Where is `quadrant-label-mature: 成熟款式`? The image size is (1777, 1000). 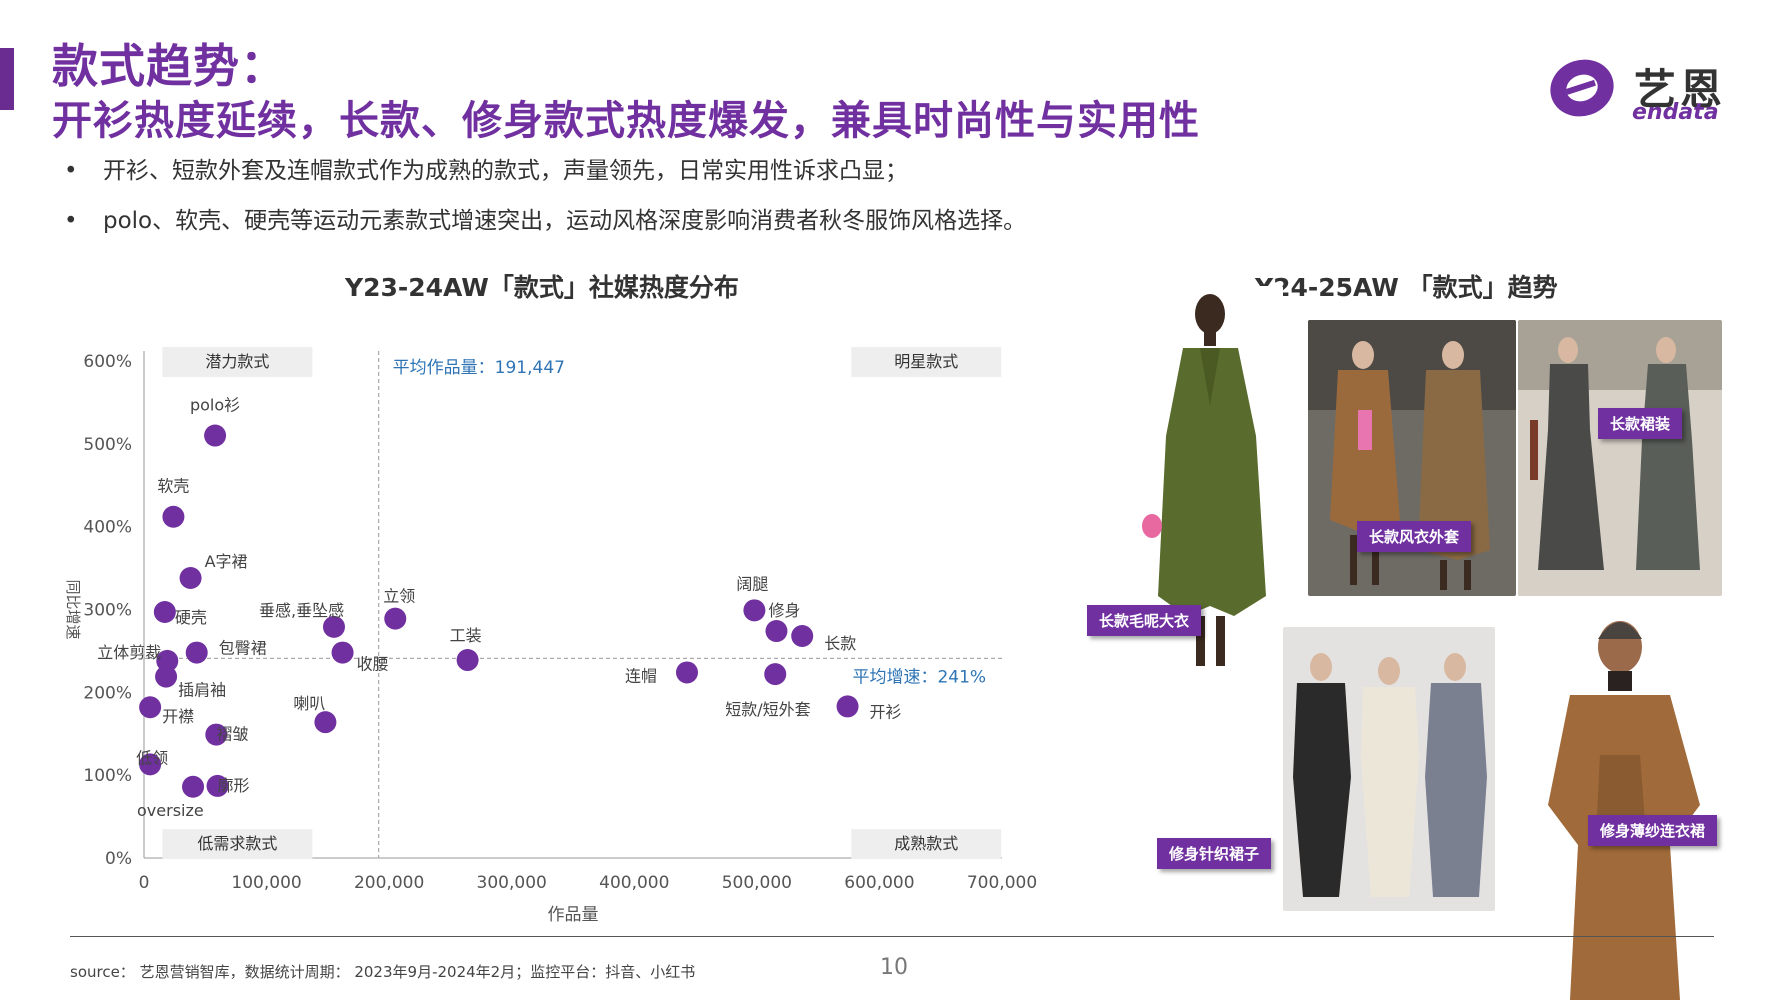
quadrant-label-mature: 成熟款式 is located at coordinates (926, 843).